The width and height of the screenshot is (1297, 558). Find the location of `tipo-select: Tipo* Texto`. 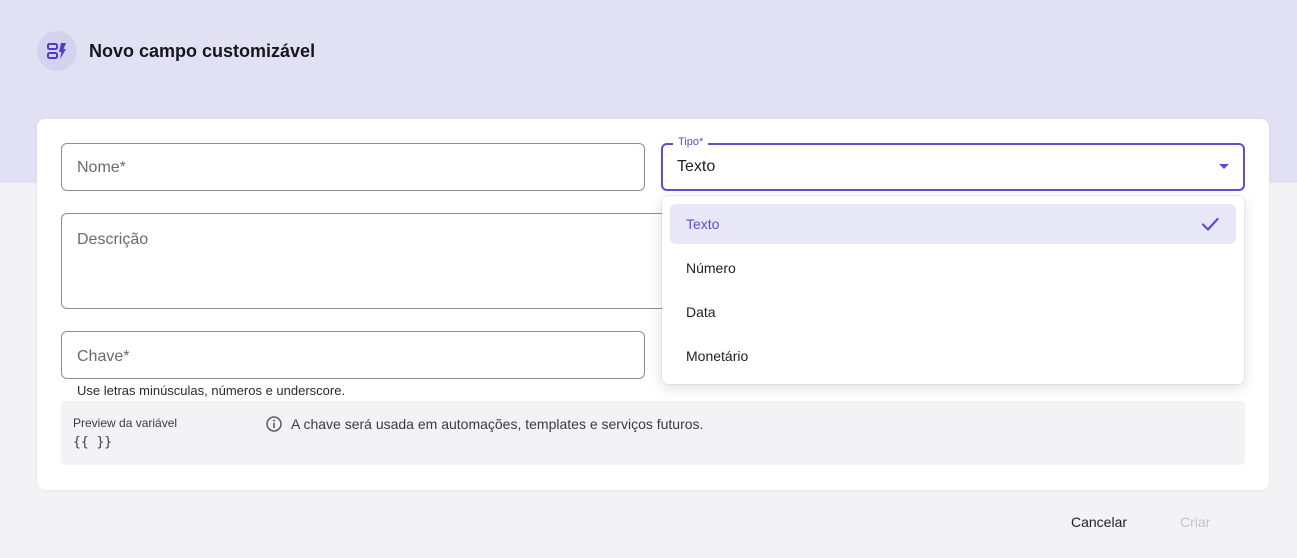

tipo-select: Tipo* Texto is located at coordinates (953, 163).